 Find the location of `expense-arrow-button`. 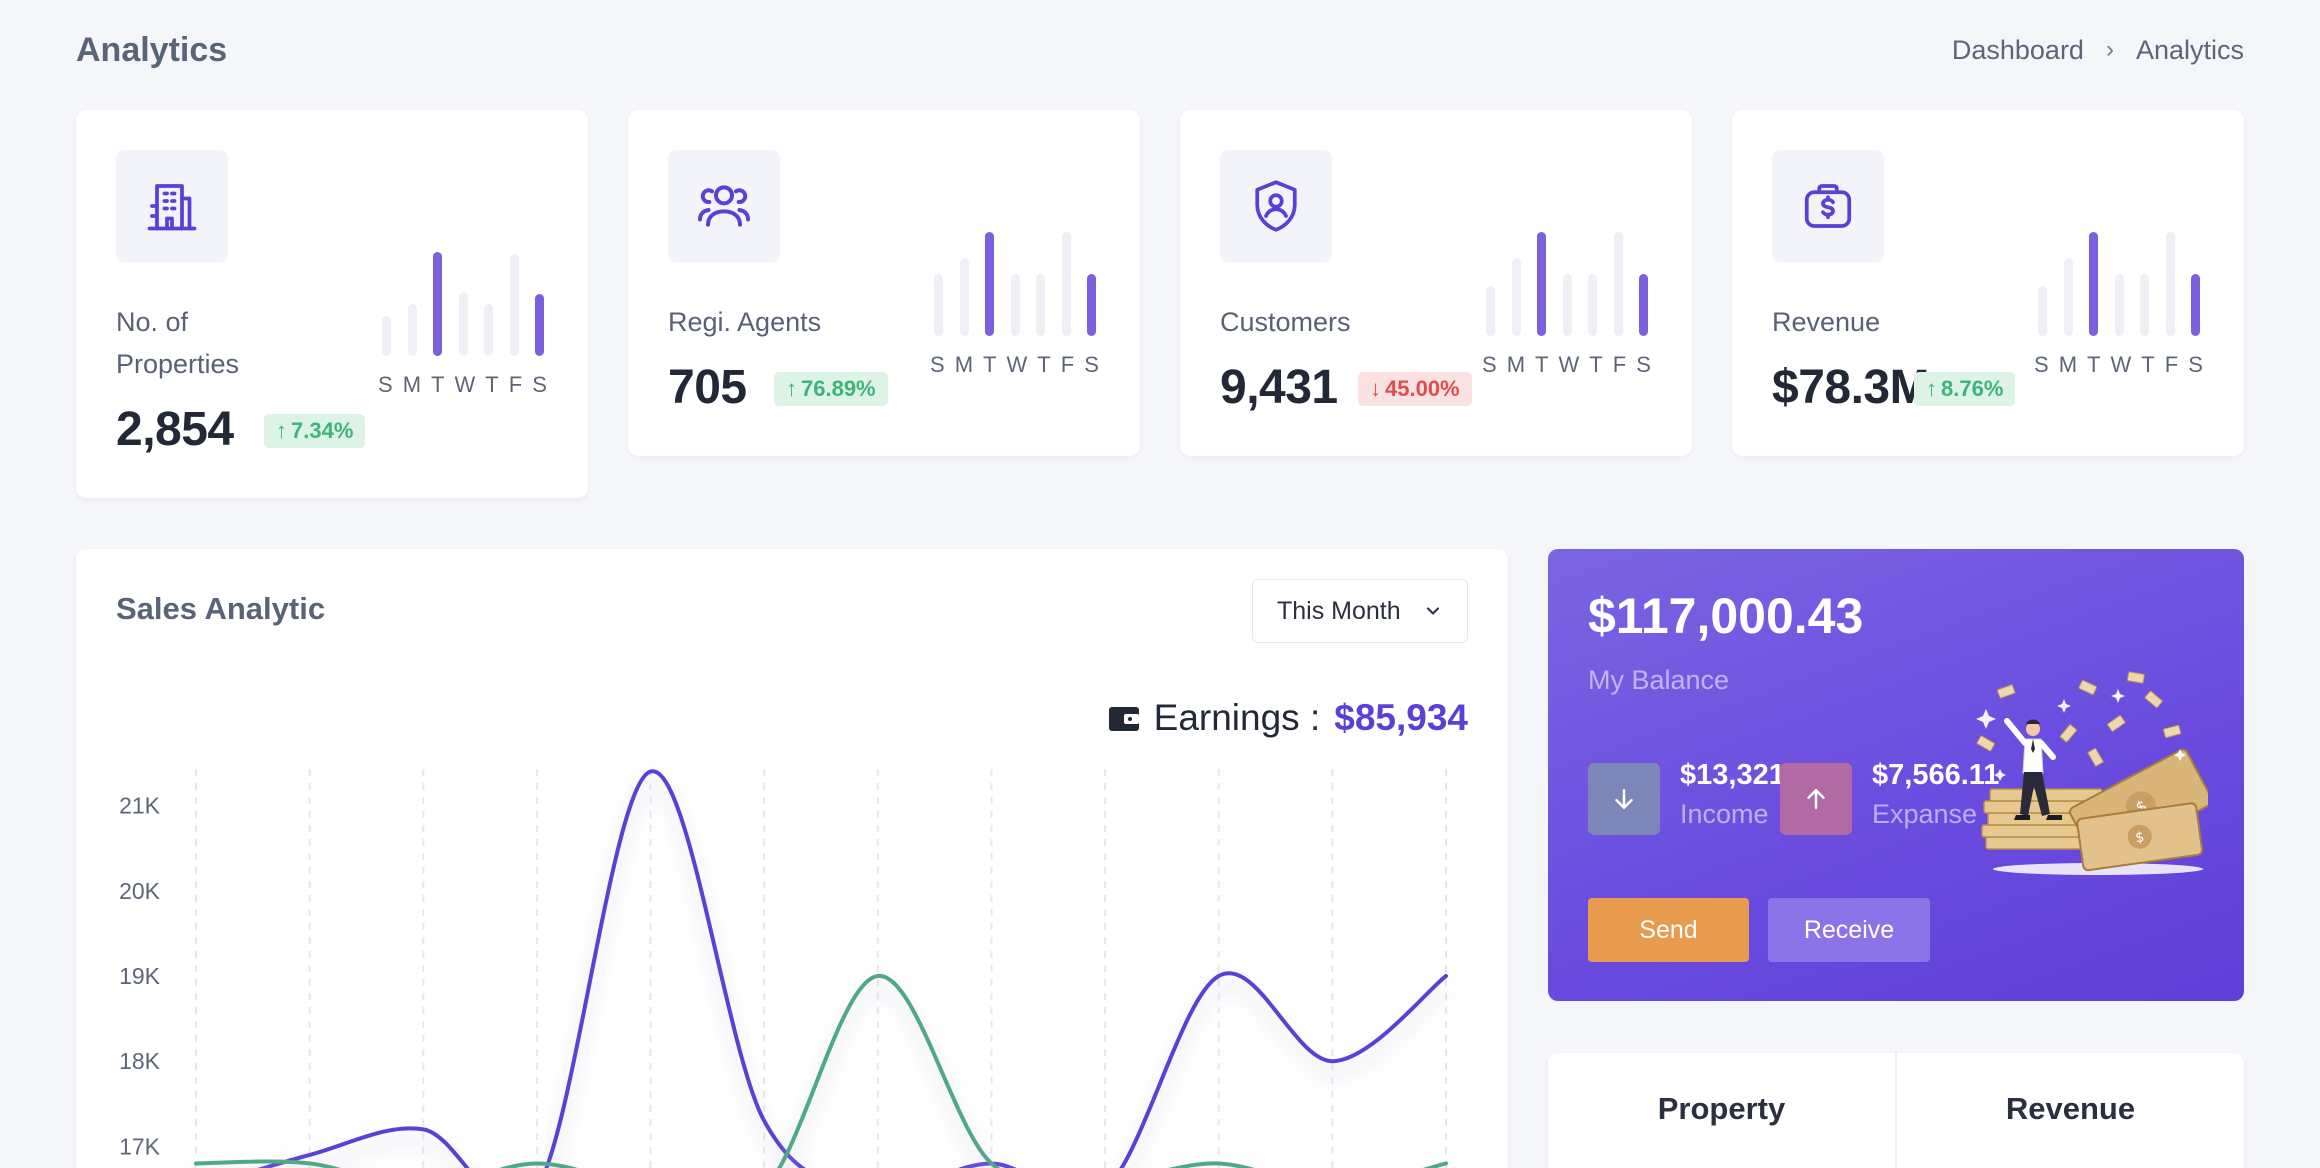

expense-arrow-button is located at coordinates (1816, 799).